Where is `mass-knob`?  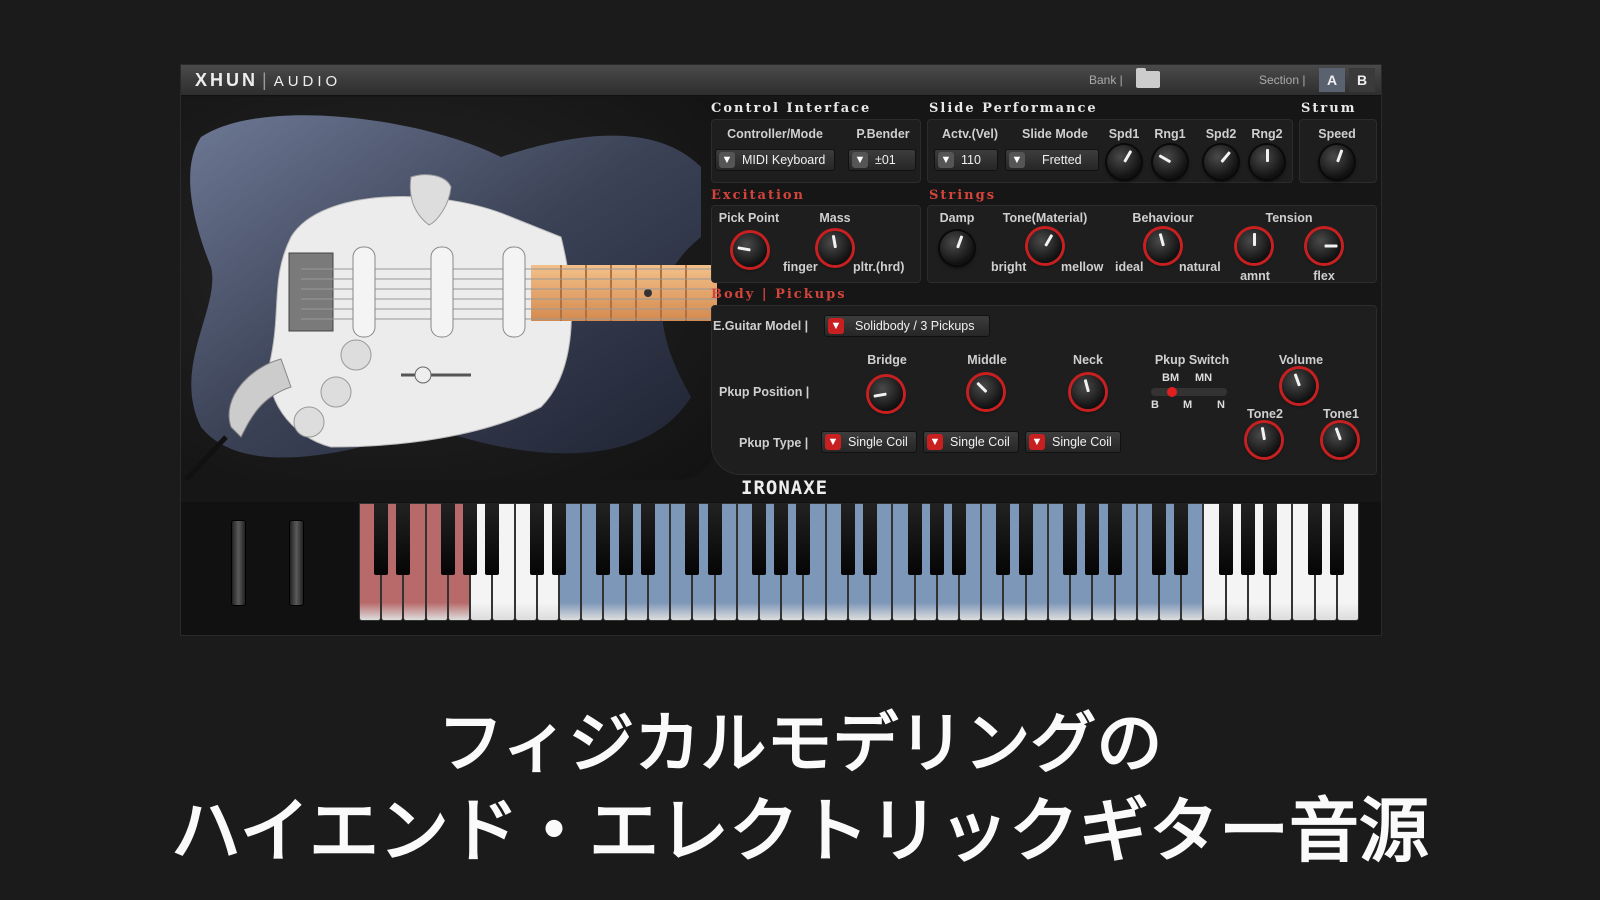
mass-knob is located at coordinates (835, 248).